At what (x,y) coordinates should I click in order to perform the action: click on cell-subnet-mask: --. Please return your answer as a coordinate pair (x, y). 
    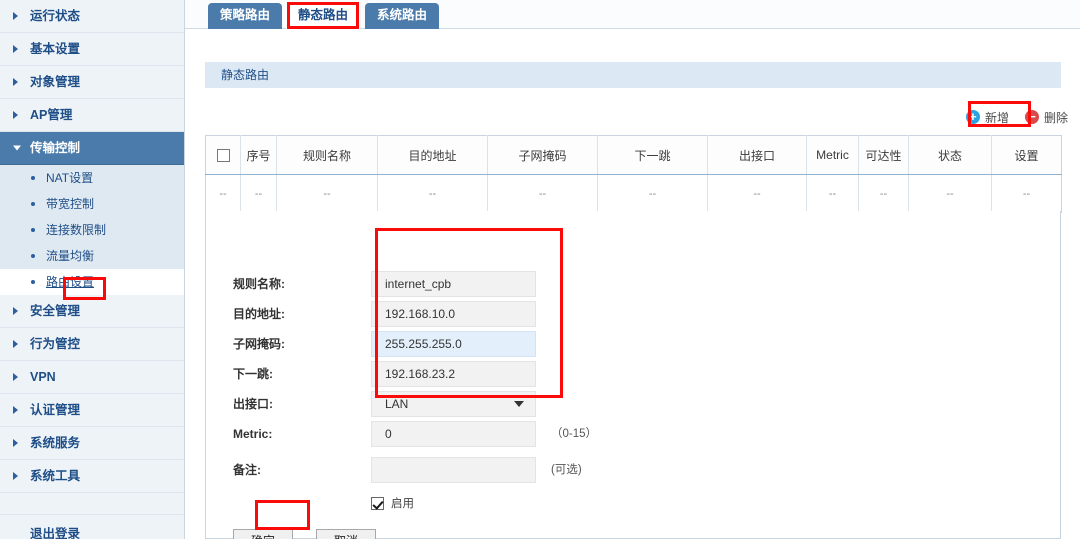
    Looking at the image, I should click on (542, 193).